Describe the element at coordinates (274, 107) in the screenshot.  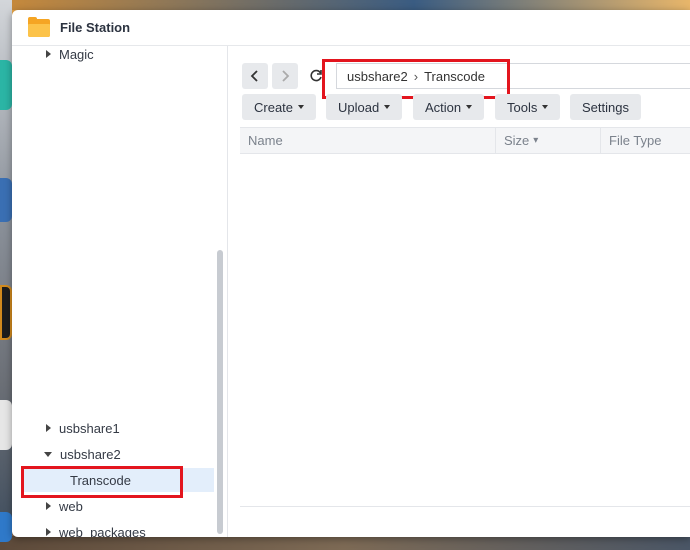
I see `create-label: Create` at that location.